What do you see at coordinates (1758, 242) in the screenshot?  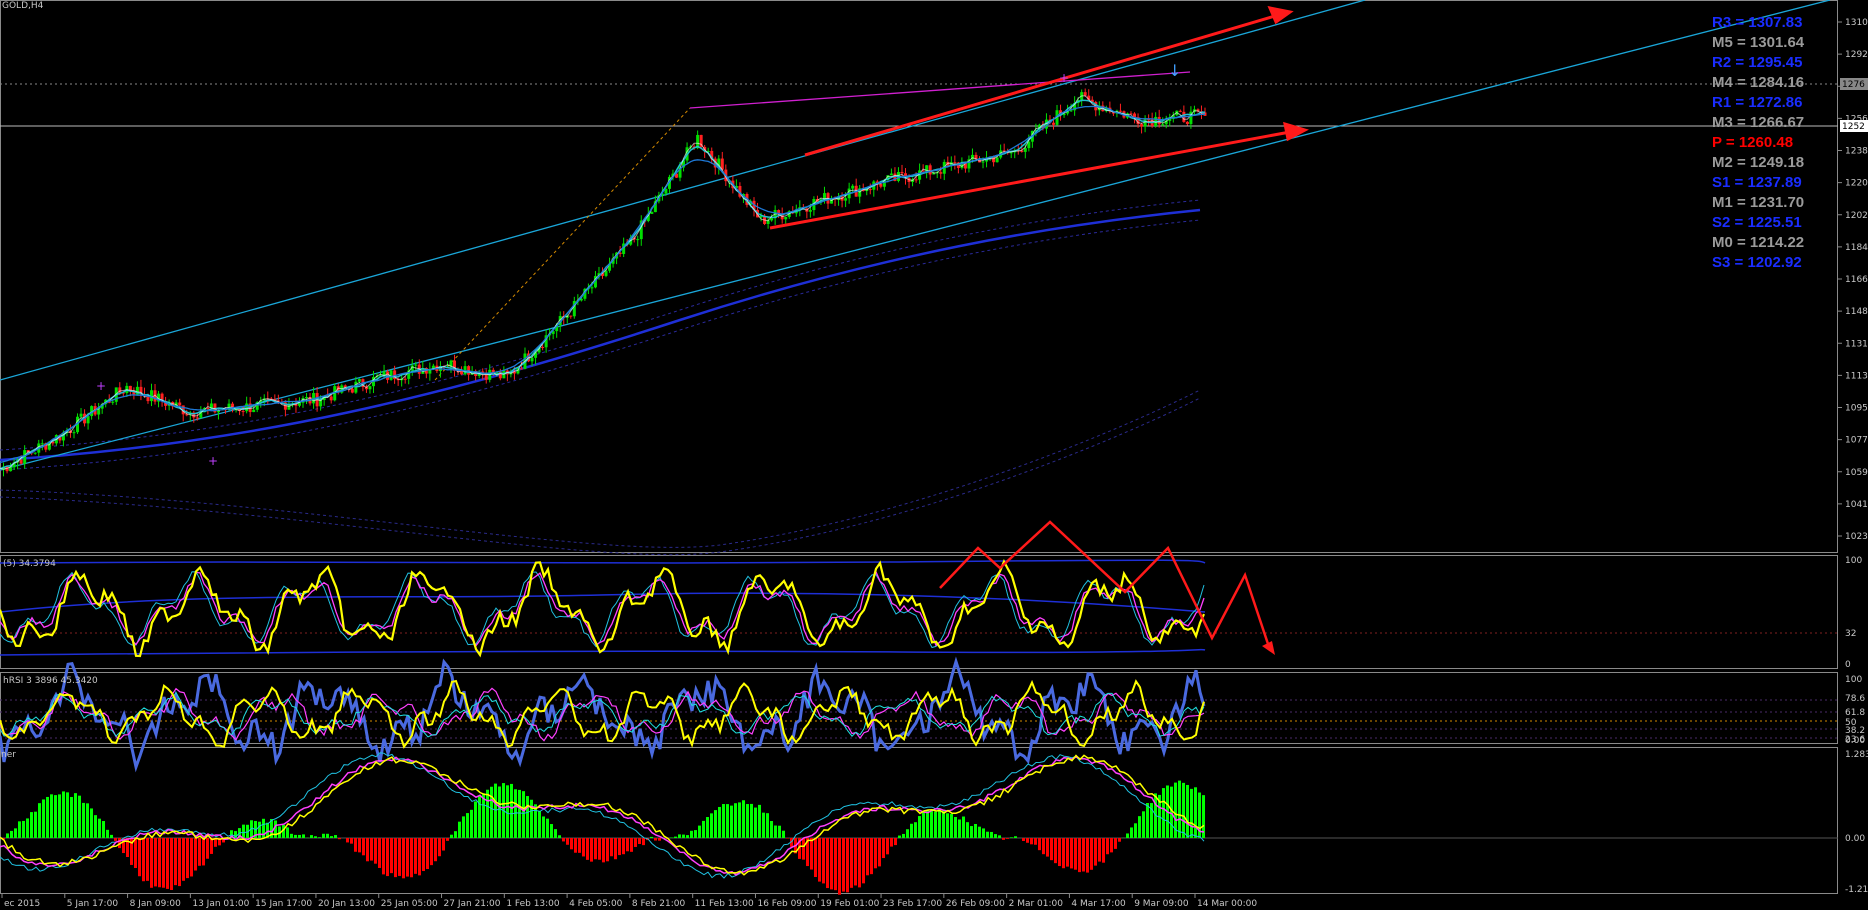 I see `pivot-label: M0 = 1214.22` at bounding box center [1758, 242].